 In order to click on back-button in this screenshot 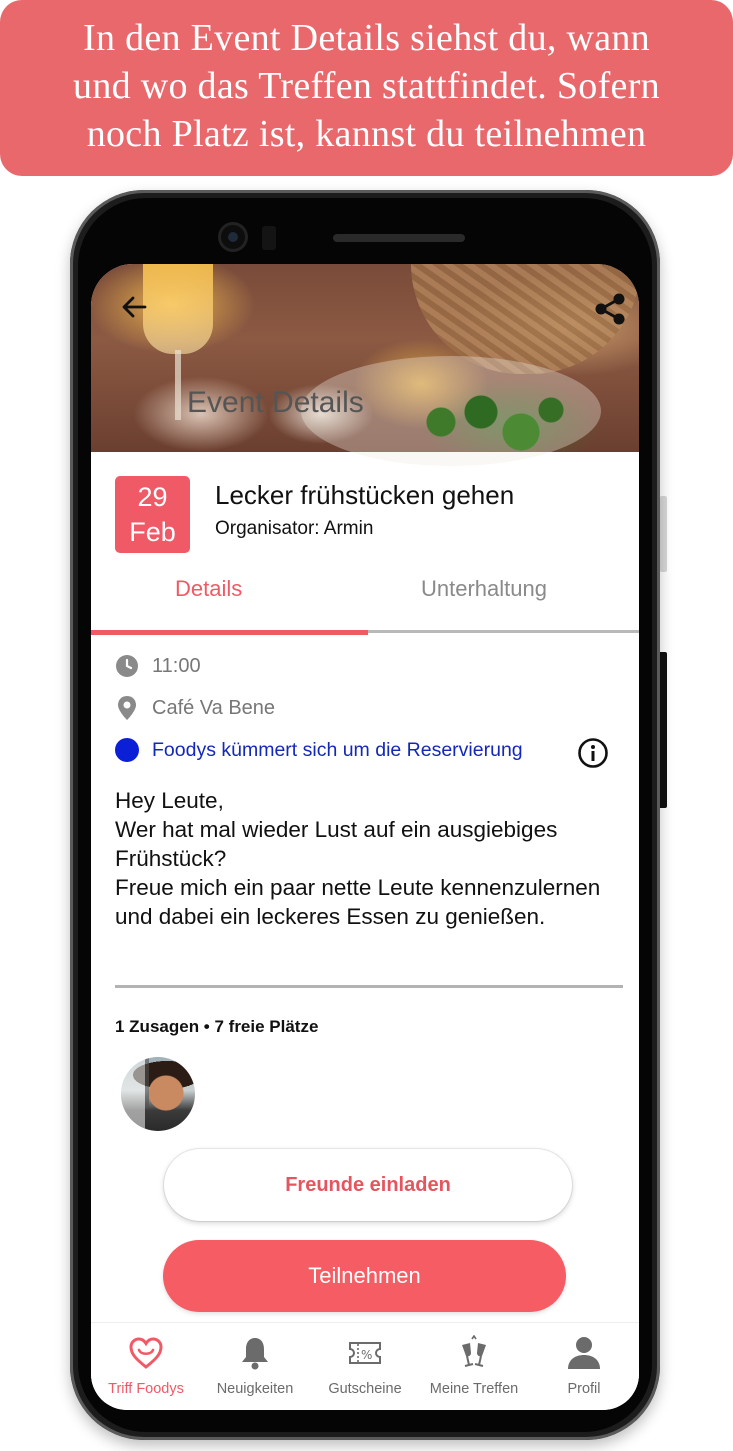, I will do `click(134, 307)`.